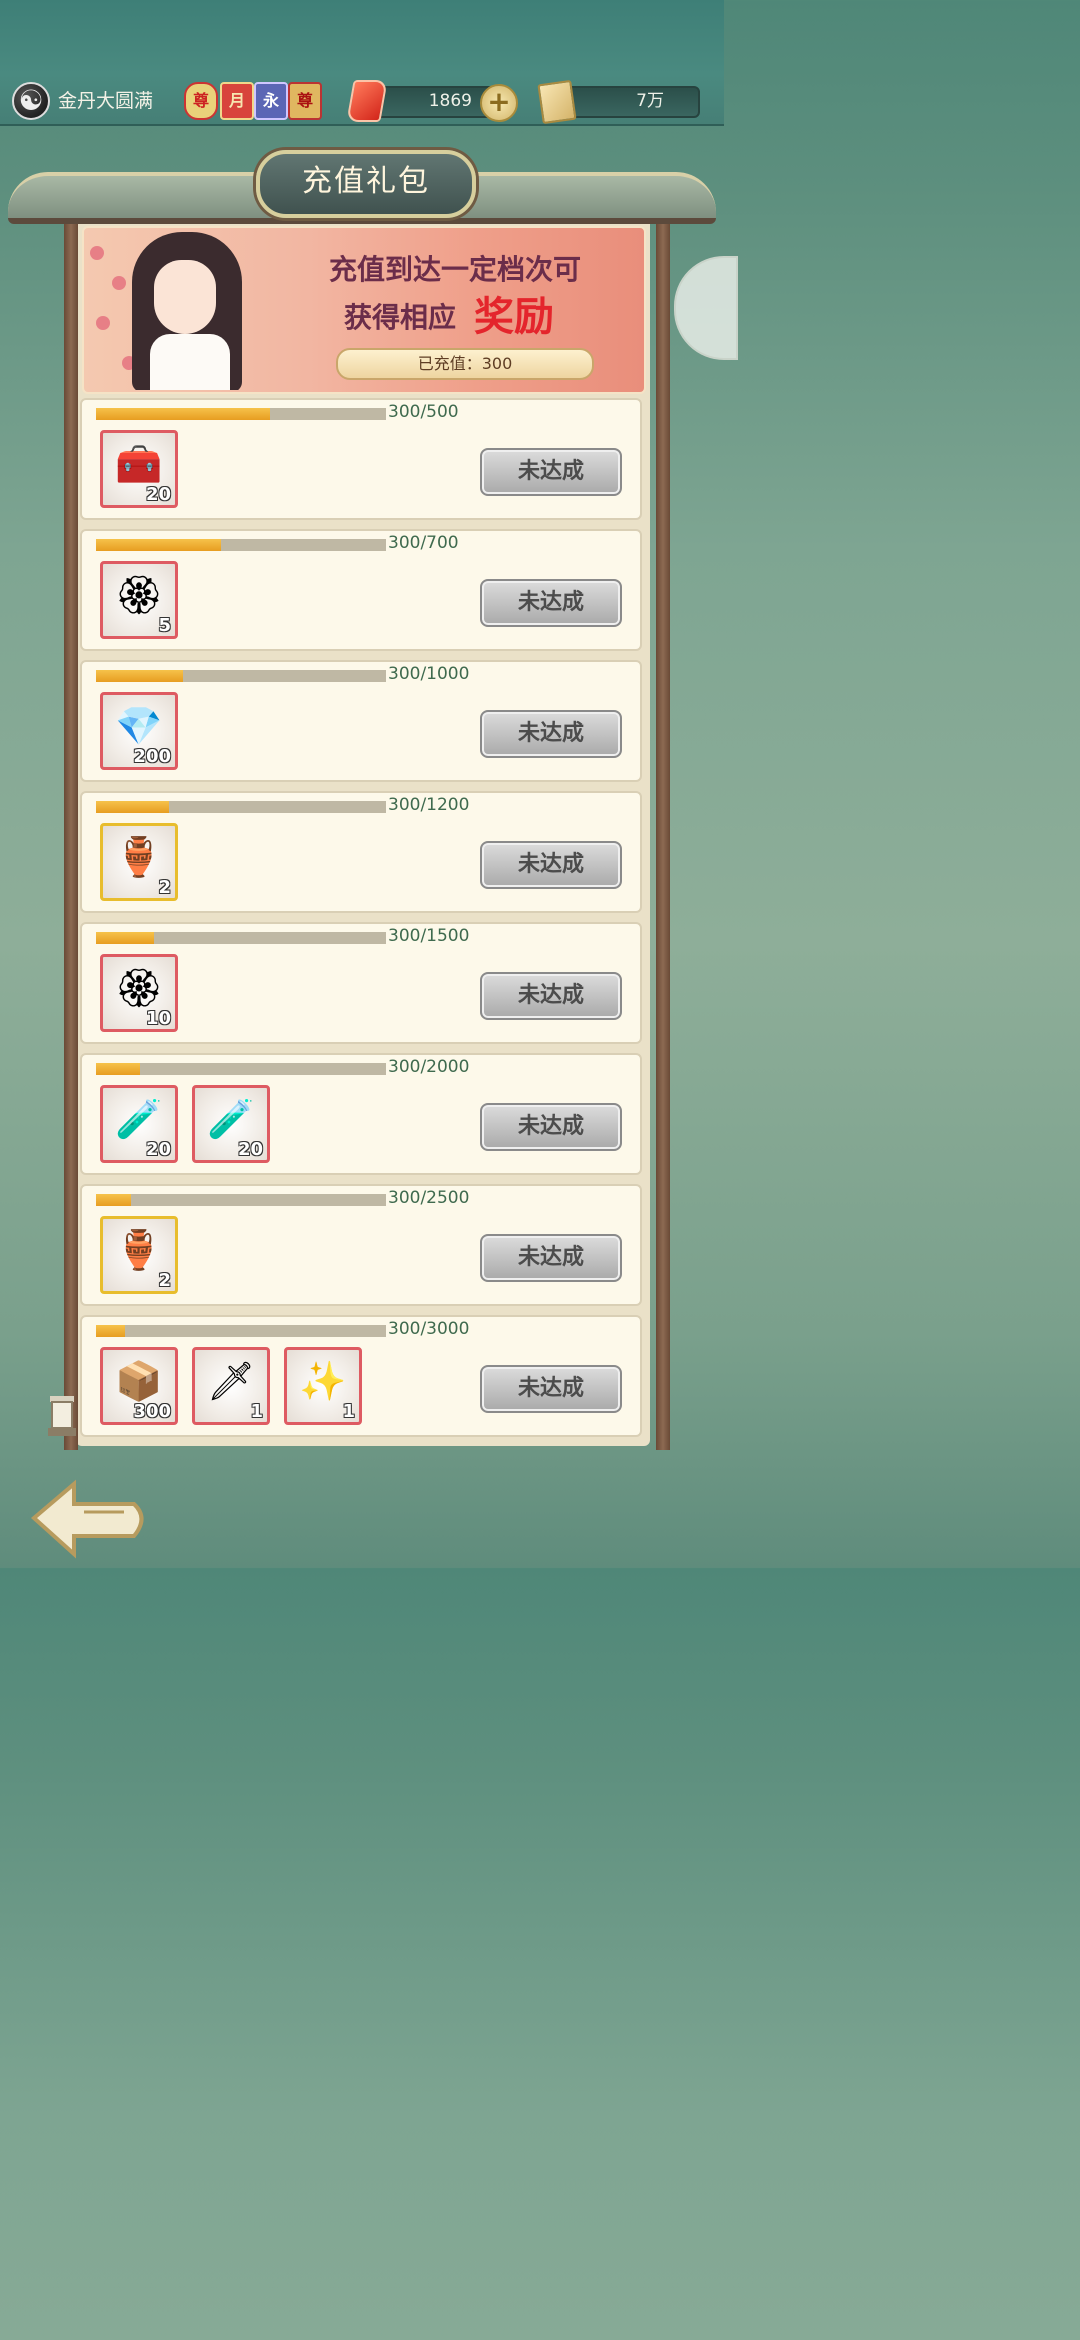  Describe the element at coordinates (158, 1018) in the screenshot. I see `item-count: 10` at that location.